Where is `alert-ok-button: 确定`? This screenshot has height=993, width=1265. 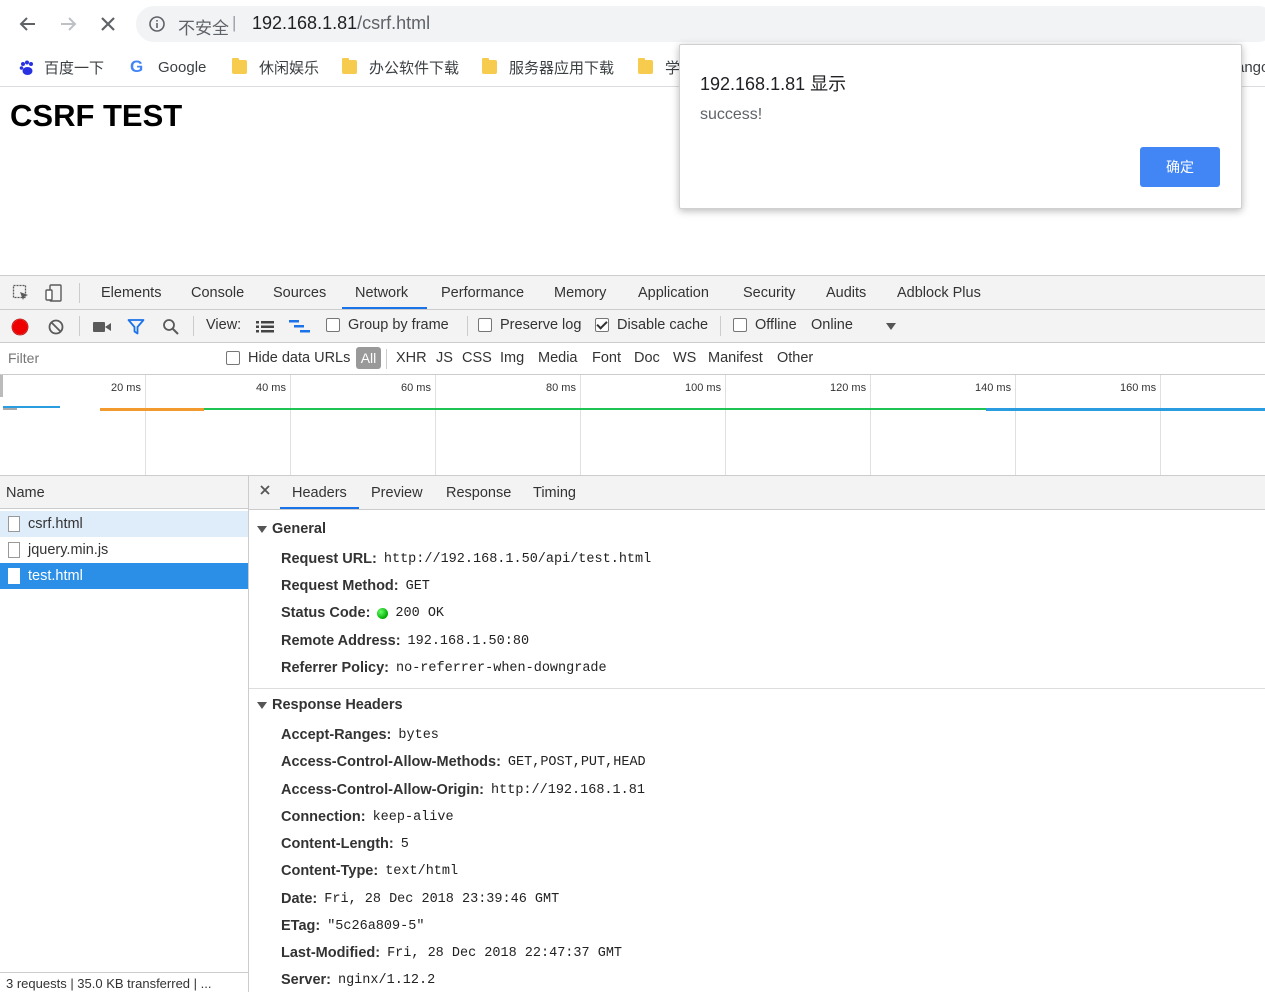
alert-ok-button: 确定 is located at coordinates (1180, 167).